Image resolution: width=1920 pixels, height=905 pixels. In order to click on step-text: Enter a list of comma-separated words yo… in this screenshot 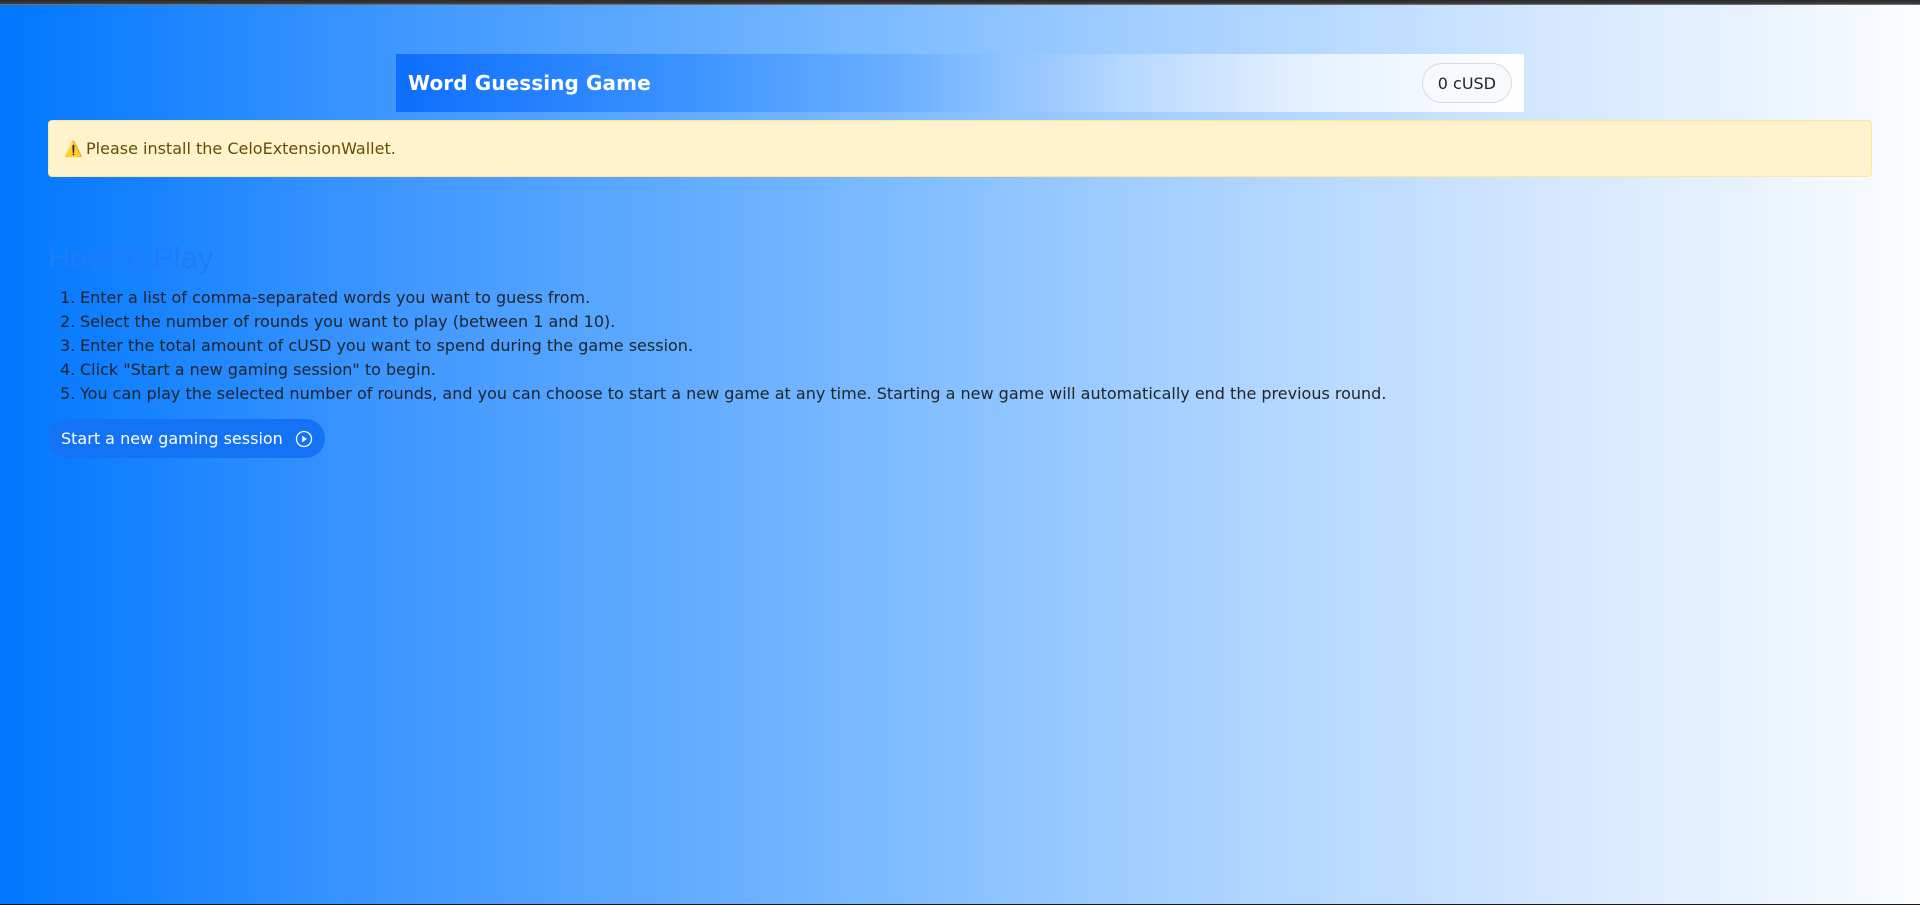, I will do `click(335, 297)`.